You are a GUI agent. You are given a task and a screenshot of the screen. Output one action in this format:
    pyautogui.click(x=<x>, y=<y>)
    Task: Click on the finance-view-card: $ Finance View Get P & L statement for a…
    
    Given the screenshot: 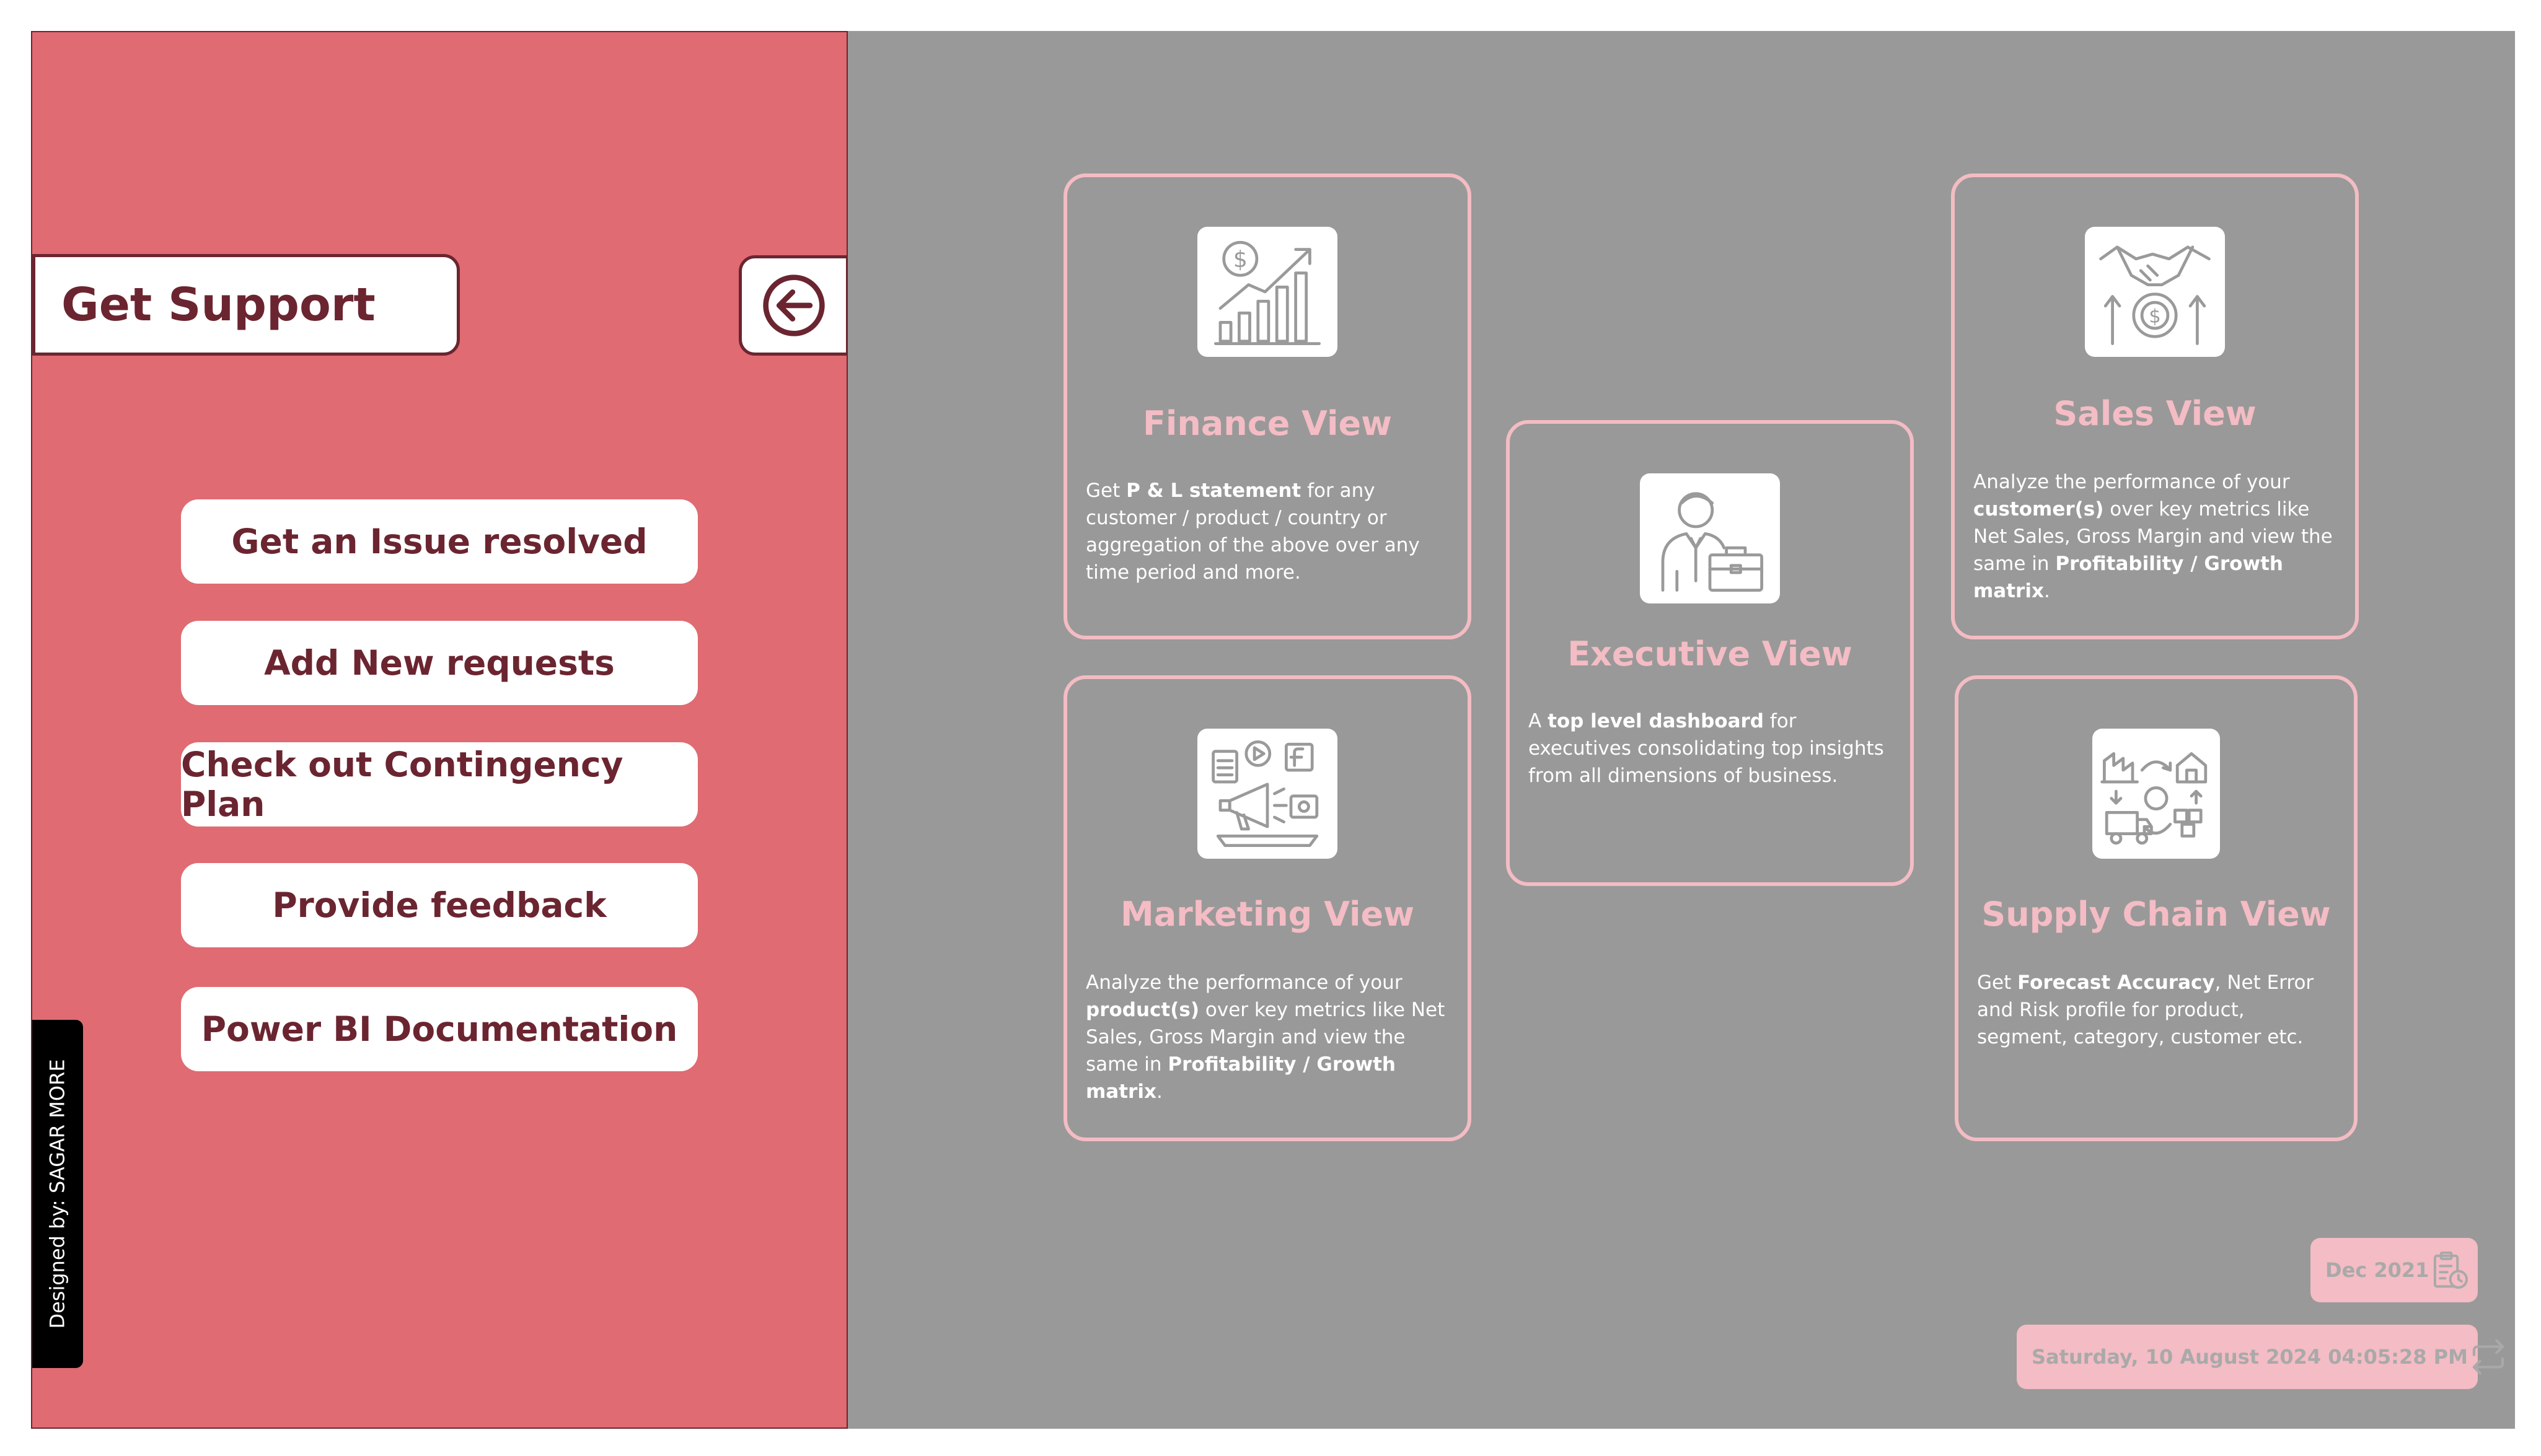 What is the action you would take?
    pyautogui.click(x=1267, y=406)
    